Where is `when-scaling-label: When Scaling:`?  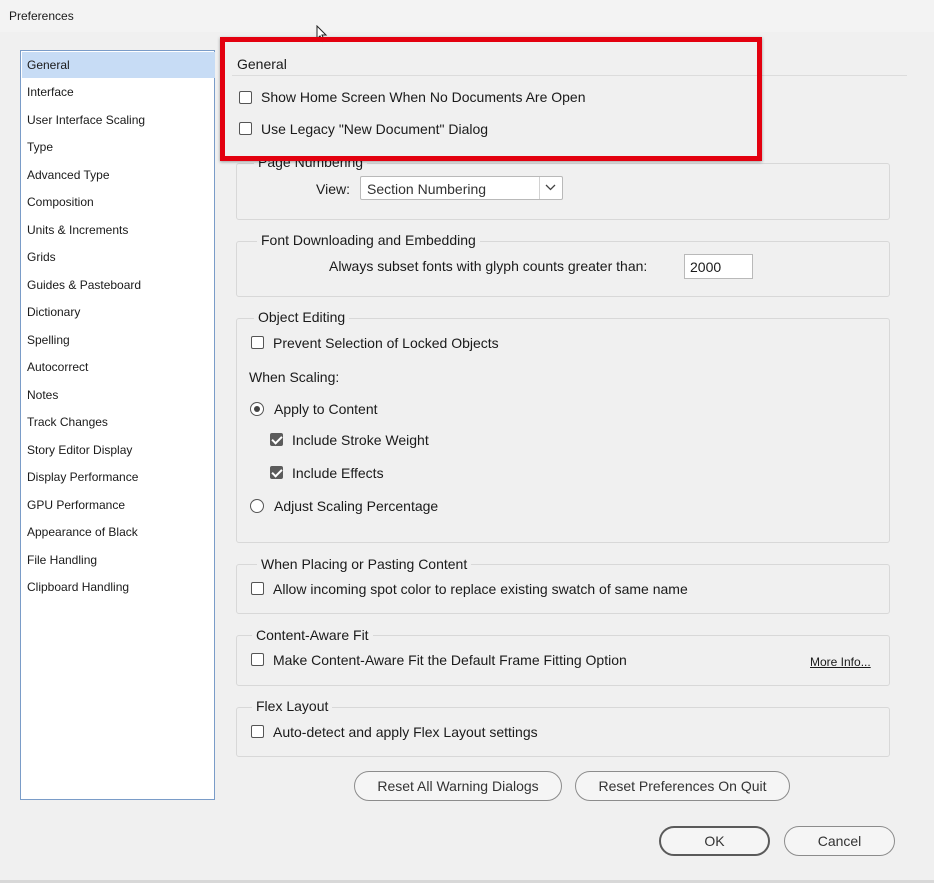
when-scaling-label: When Scaling: is located at coordinates (294, 377).